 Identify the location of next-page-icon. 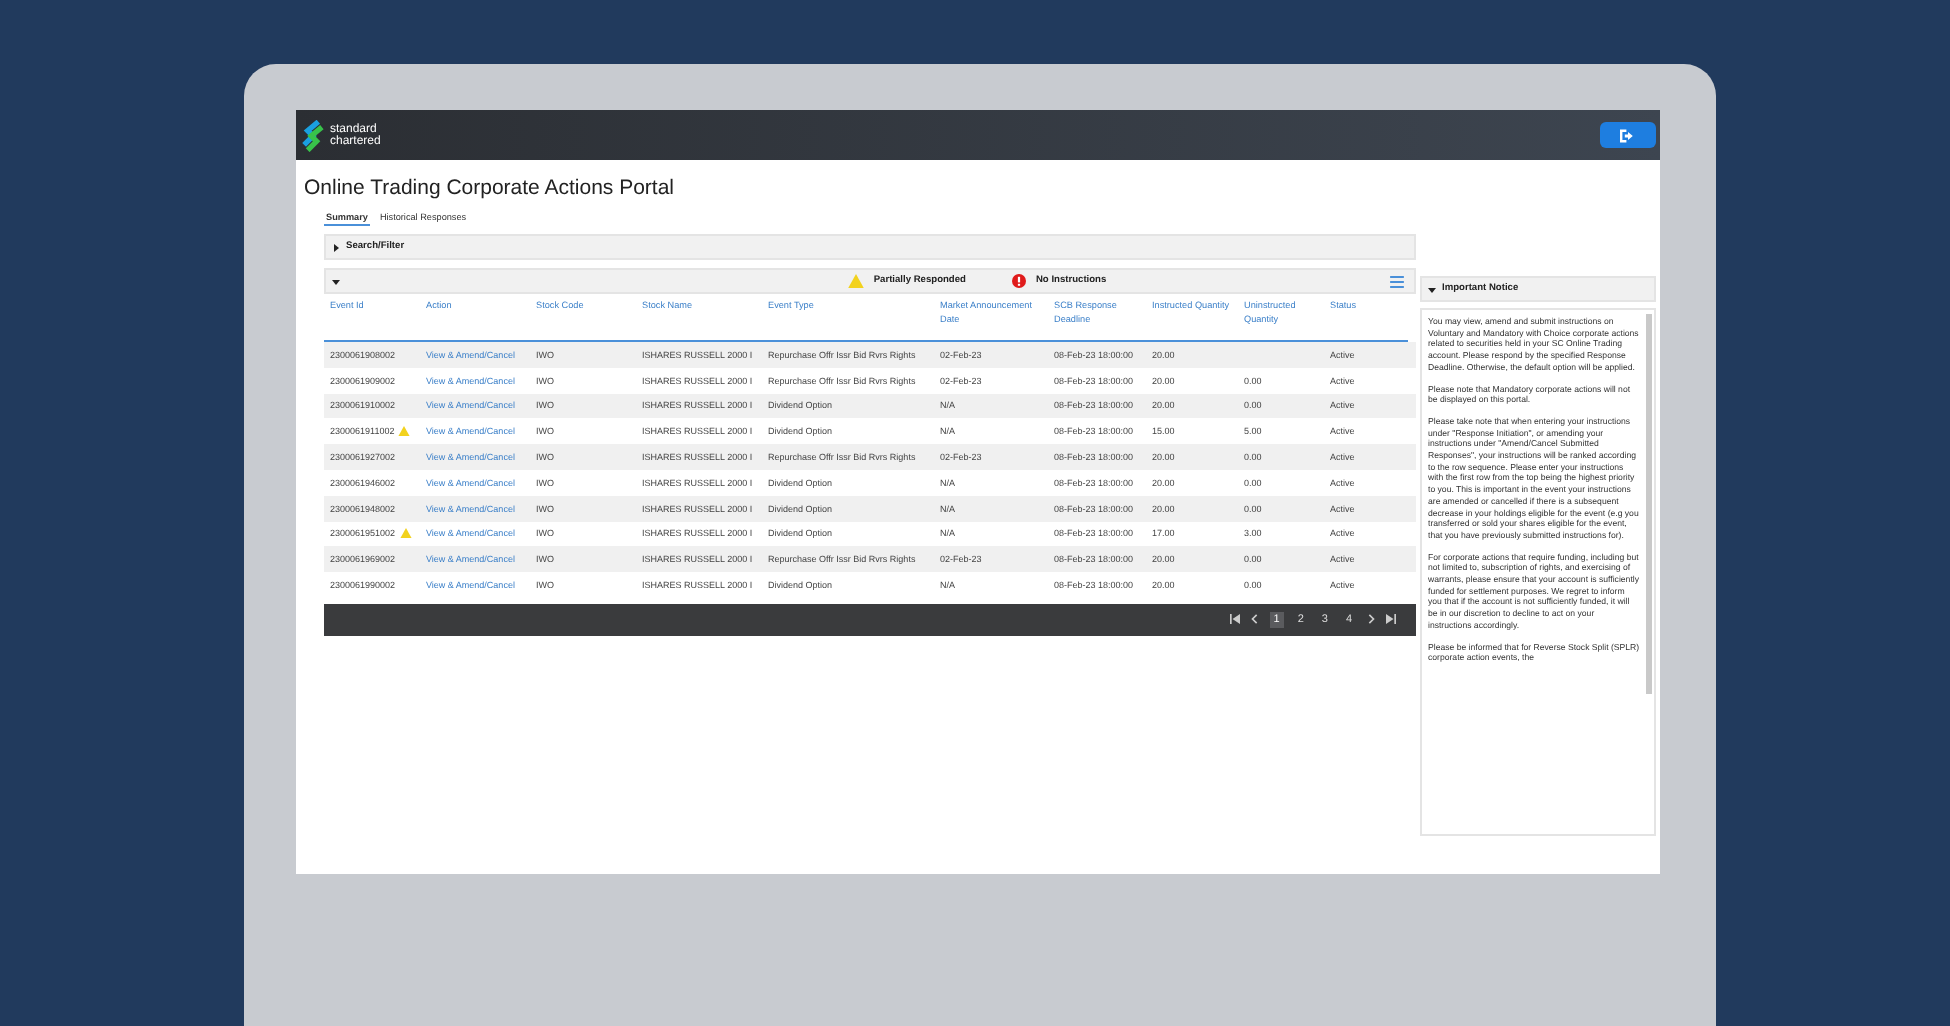
(1371, 619).